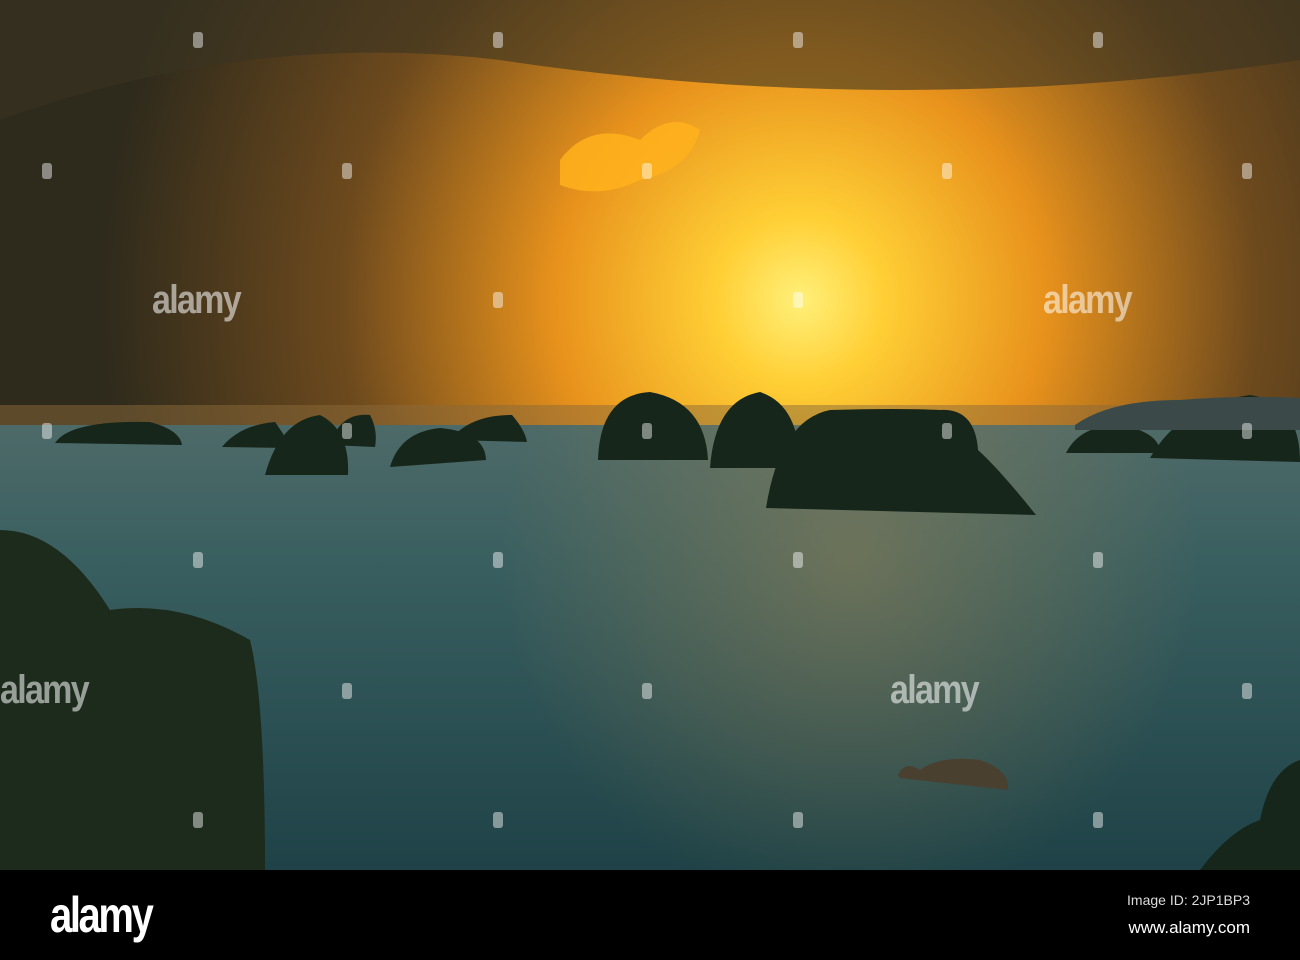  What do you see at coordinates (1188, 900) in the screenshot?
I see `image-id: Image ID: 2JP1BP3` at bounding box center [1188, 900].